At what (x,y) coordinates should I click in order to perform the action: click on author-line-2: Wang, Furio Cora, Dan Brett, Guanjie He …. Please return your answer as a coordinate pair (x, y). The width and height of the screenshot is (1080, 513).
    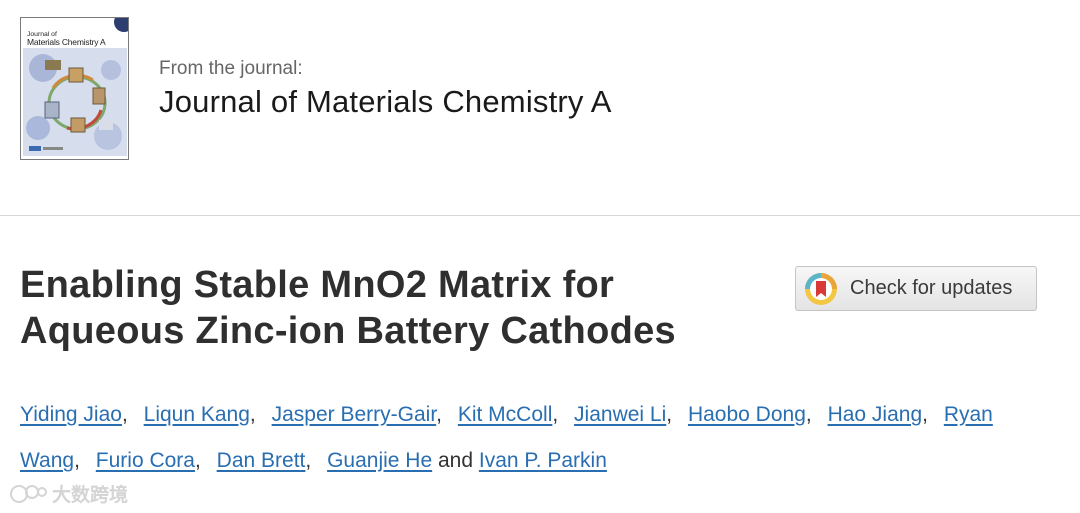
    Looking at the image, I should click on (313, 460).